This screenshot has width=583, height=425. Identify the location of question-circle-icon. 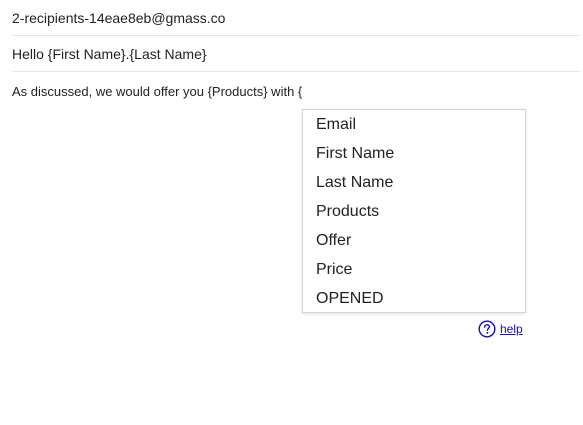
(487, 329).